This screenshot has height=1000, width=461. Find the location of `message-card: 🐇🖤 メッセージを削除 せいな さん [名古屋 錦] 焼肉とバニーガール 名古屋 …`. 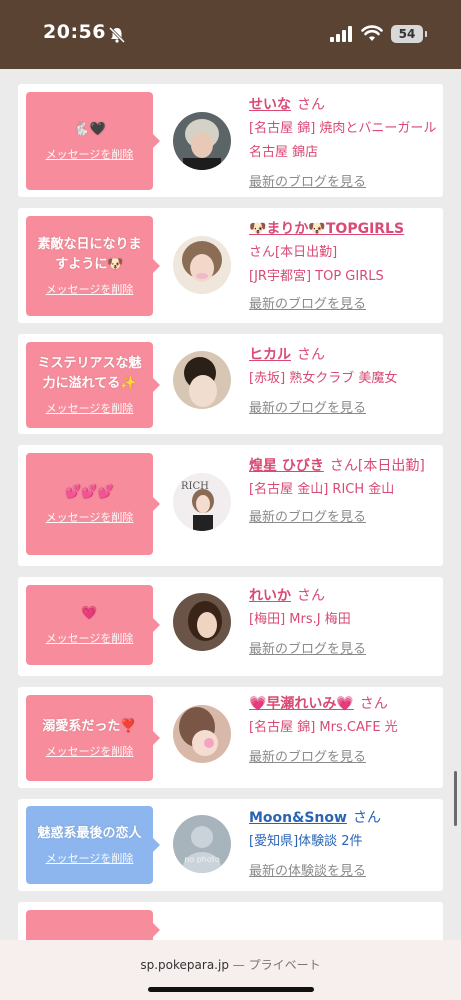

message-card: 🐇🖤 メッセージを削除 せいな さん [名古屋 錦] 焼肉とバニーガール 名古屋 … is located at coordinates (230, 140).